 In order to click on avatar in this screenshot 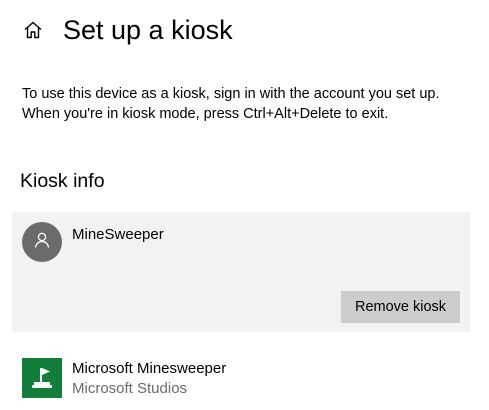, I will do `click(42, 242)`.